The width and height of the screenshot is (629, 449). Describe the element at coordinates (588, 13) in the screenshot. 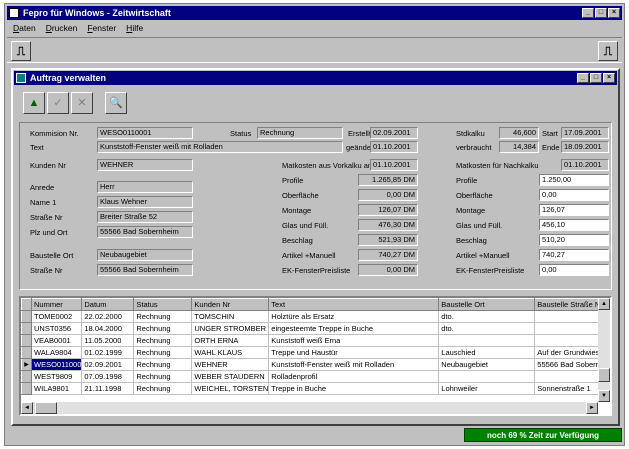

I see `minimize-button: _` at that location.